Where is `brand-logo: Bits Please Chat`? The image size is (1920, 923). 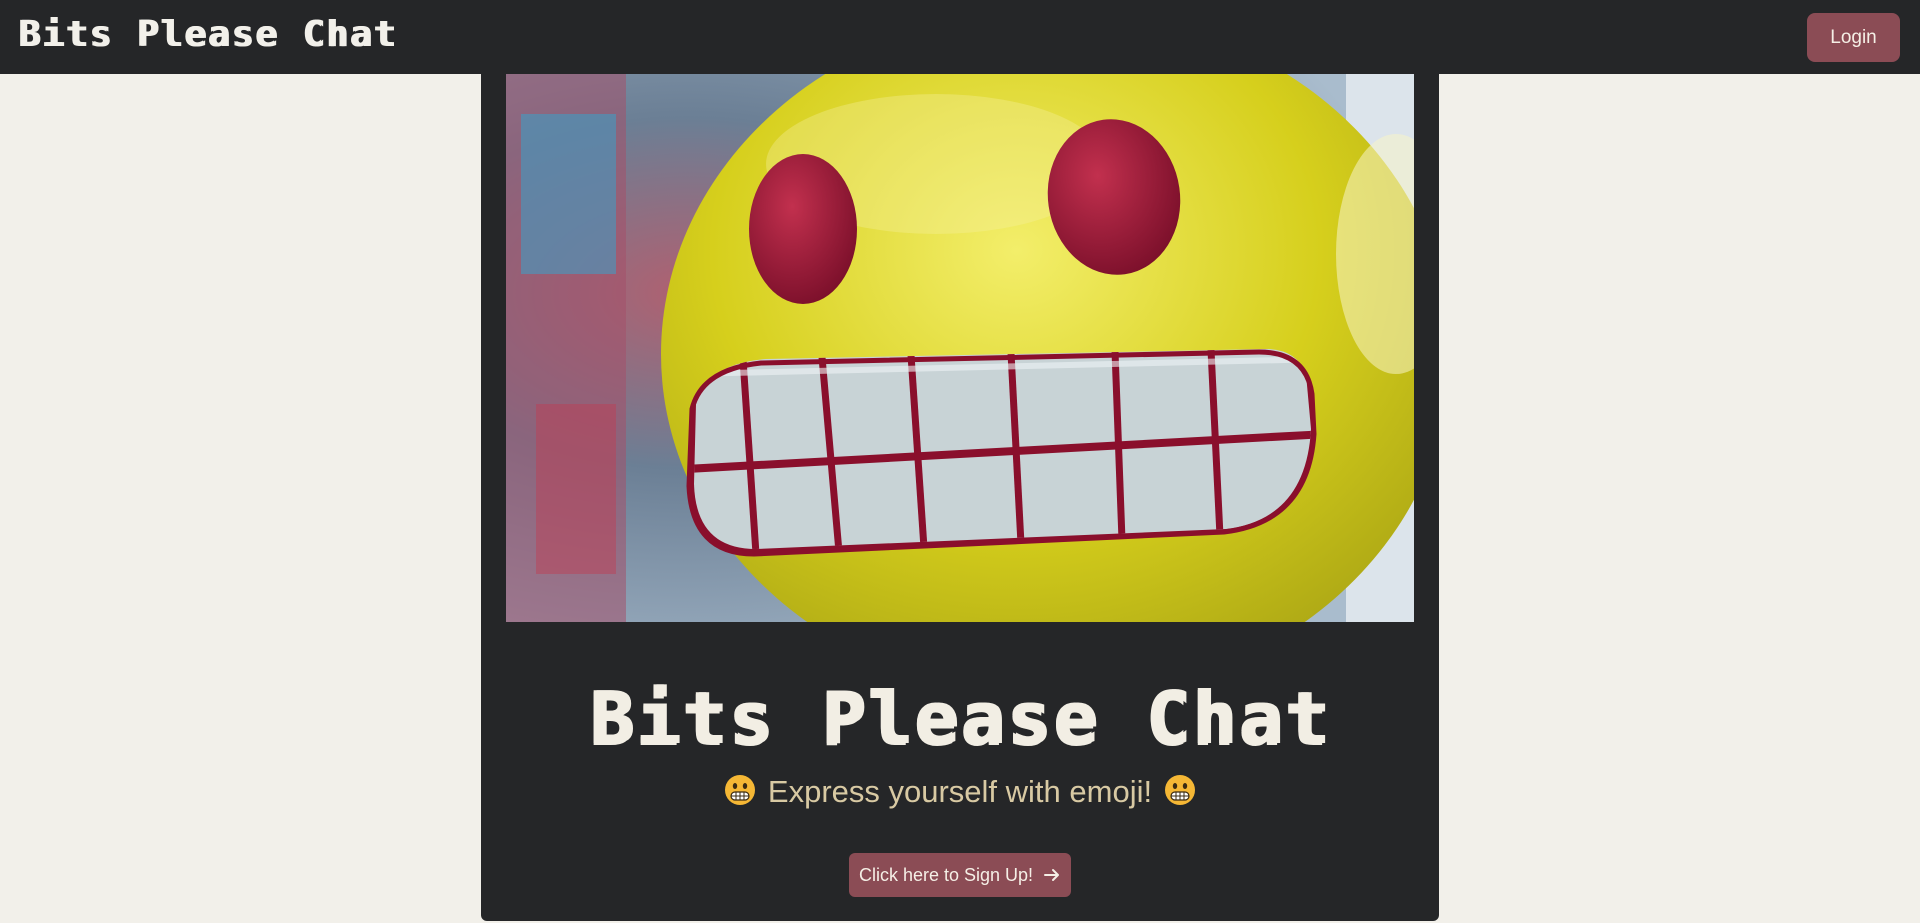
brand-logo: Bits Please Chat is located at coordinates (207, 34).